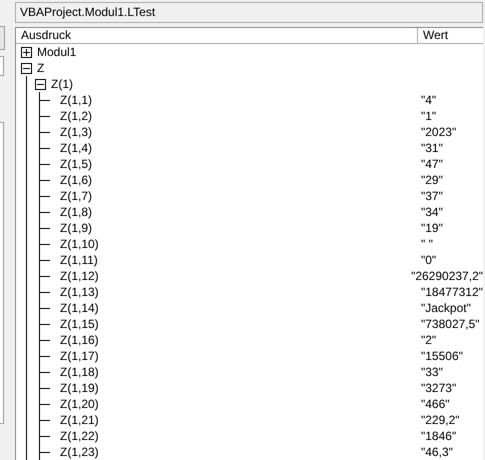  Describe the element at coordinates (432, 148) in the screenshot. I see `value-text: "31"` at that location.